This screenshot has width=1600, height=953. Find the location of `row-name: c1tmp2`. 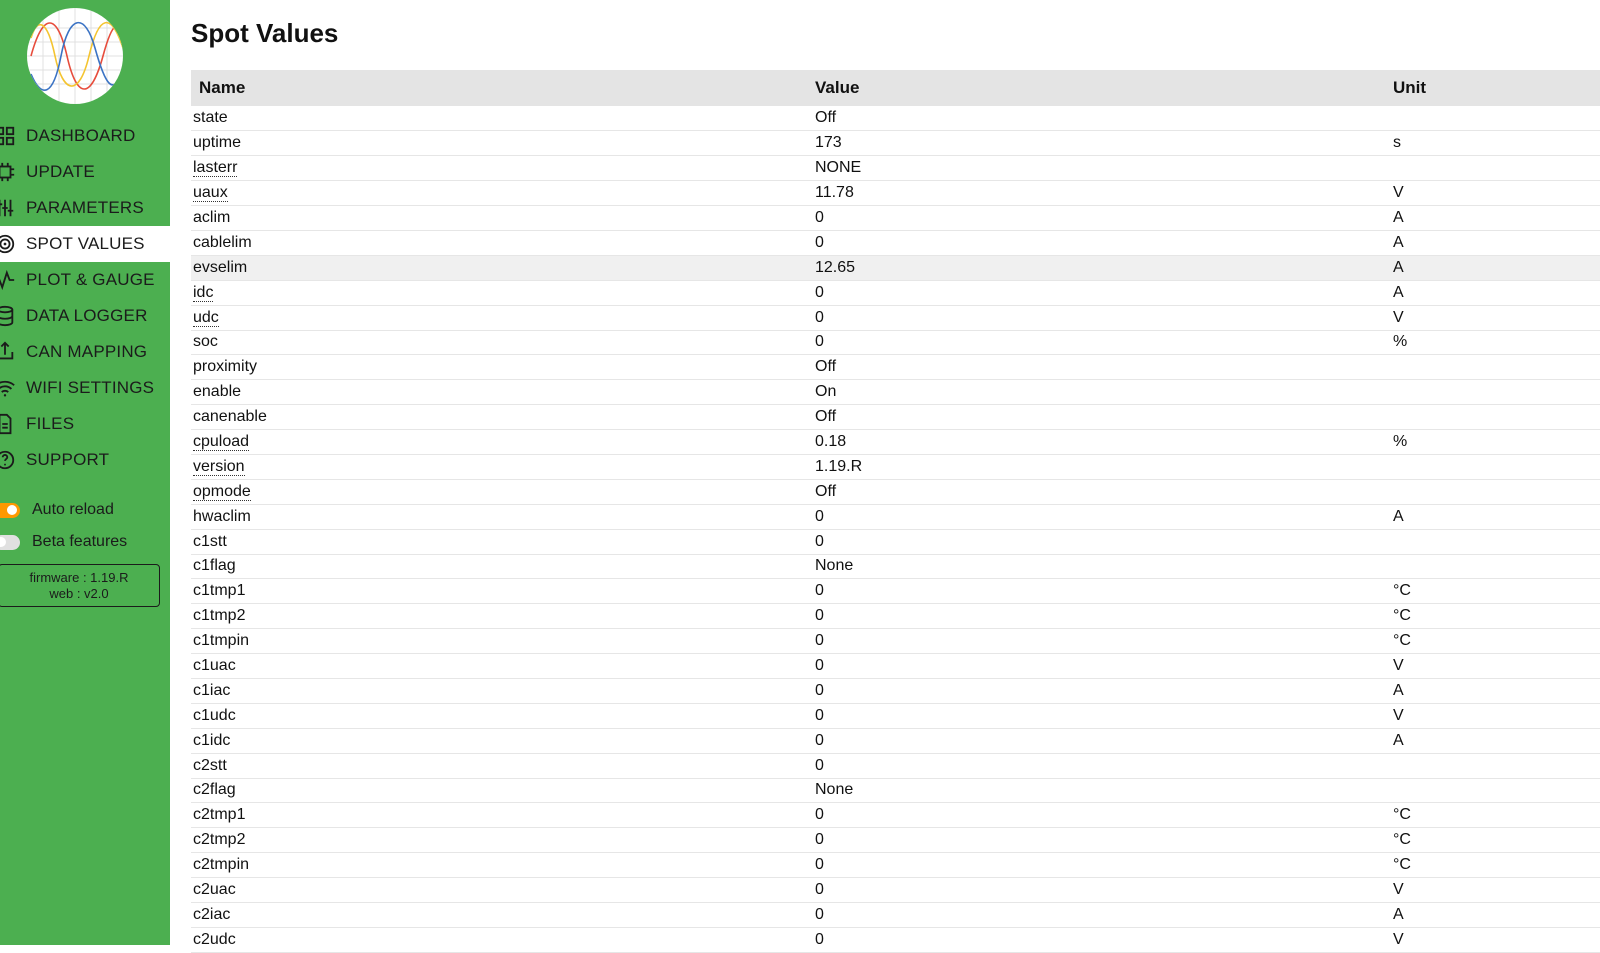

row-name: c1tmp2 is located at coordinates (499, 616).